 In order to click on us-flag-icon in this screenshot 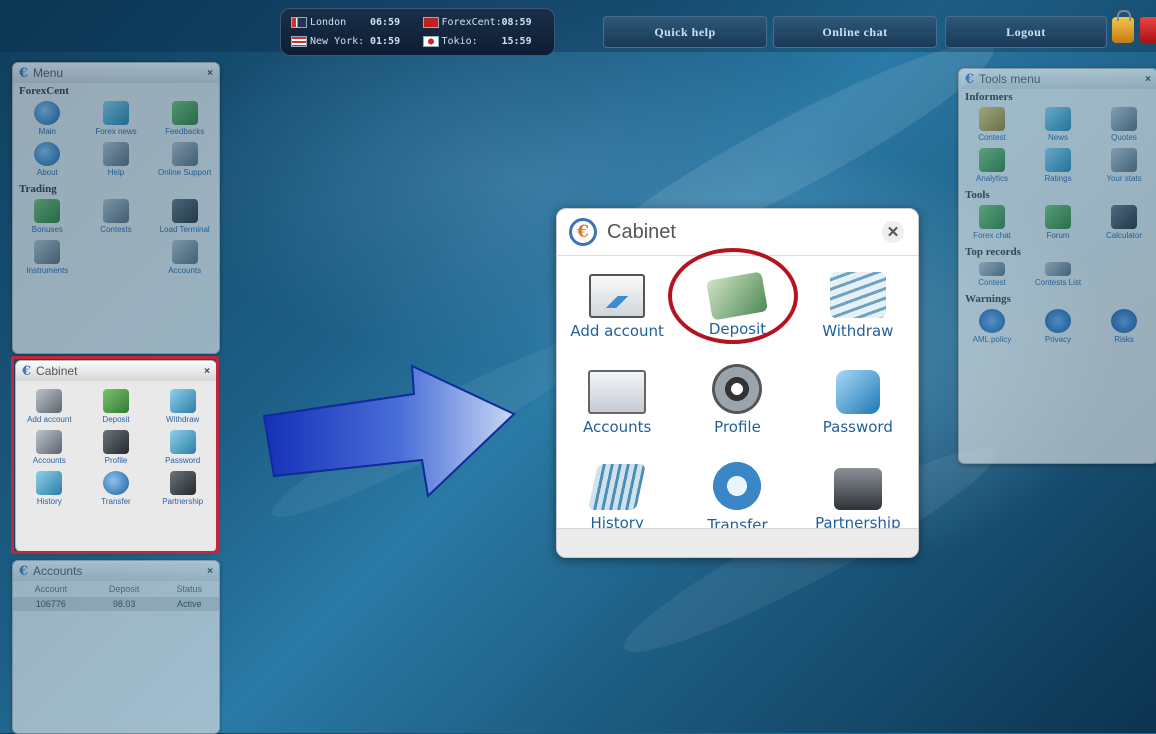, I will do `click(299, 41)`.